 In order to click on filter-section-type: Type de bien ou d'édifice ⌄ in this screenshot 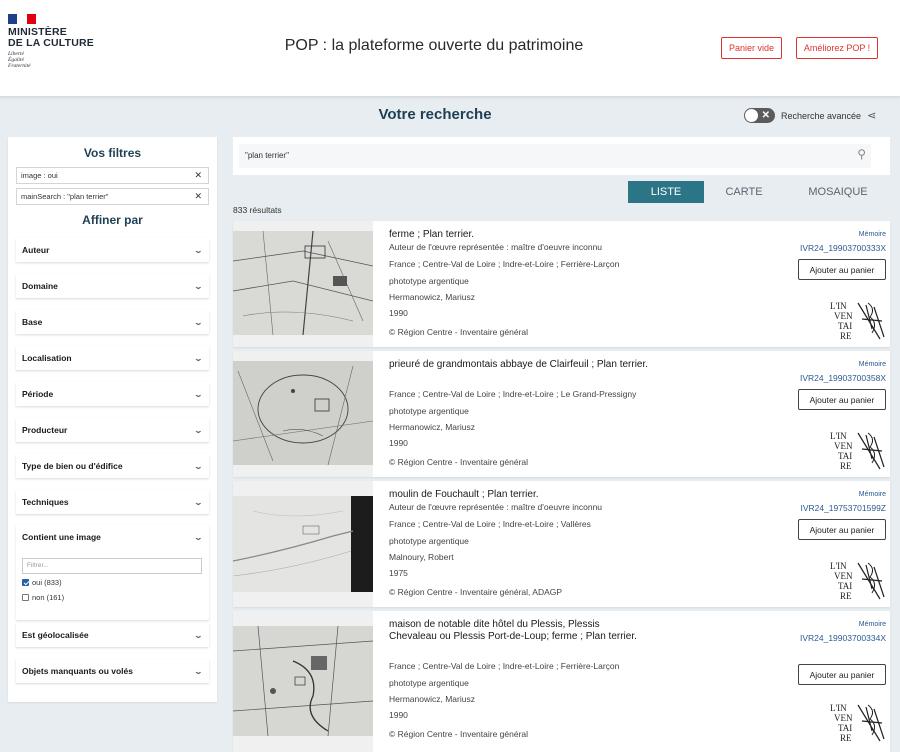, I will do `click(112, 466)`.